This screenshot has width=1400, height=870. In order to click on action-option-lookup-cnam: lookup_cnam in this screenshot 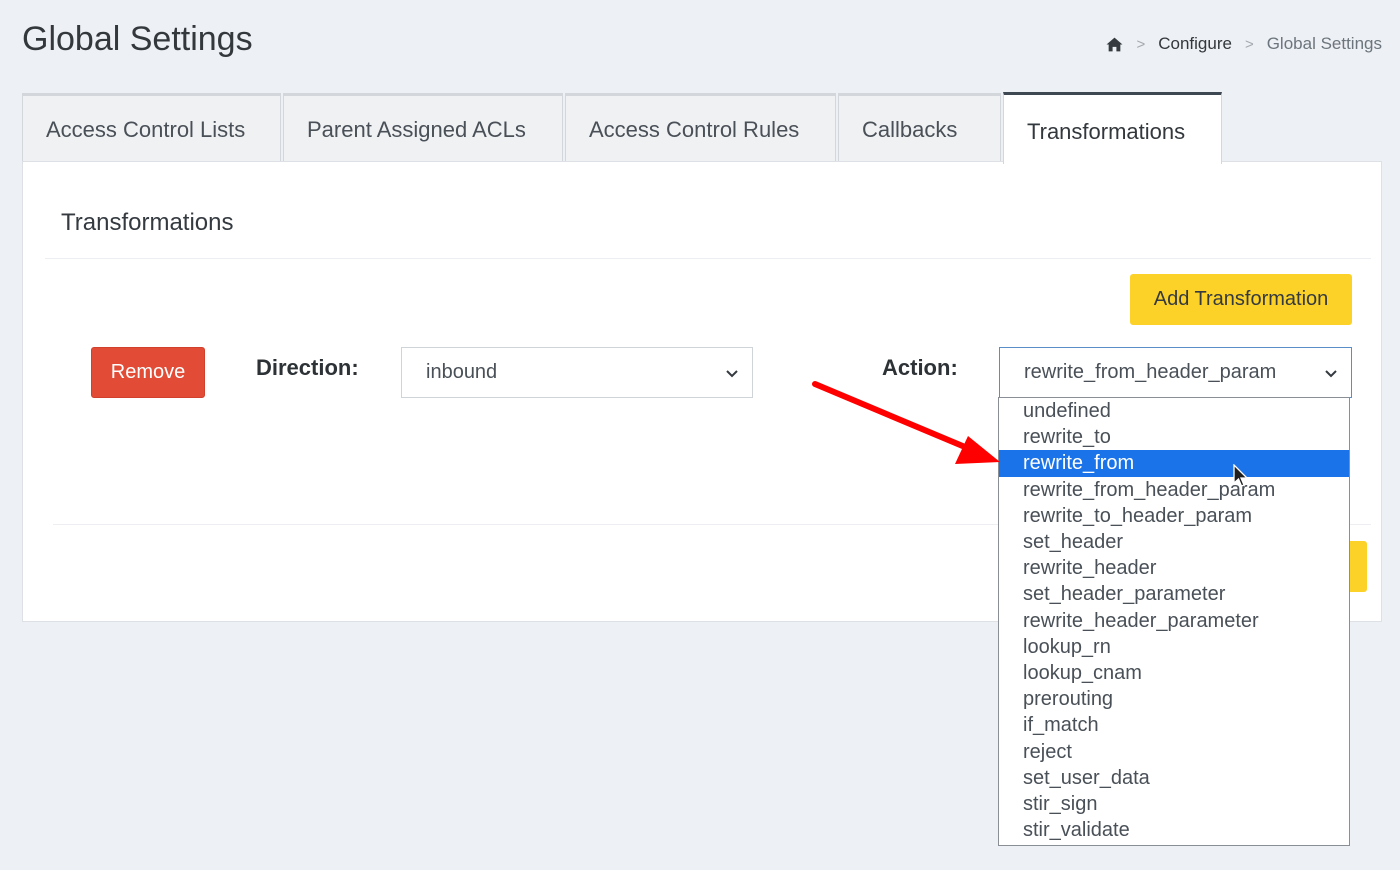, I will do `click(1174, 673)`.